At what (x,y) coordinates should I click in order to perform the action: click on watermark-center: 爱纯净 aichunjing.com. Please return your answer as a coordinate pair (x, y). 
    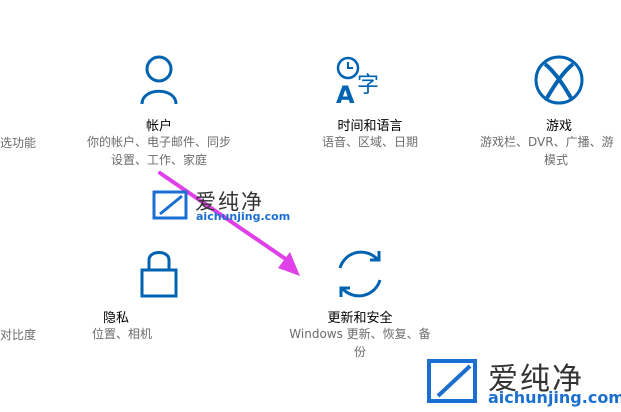
    Looking at the image, I should click on (220, 206).